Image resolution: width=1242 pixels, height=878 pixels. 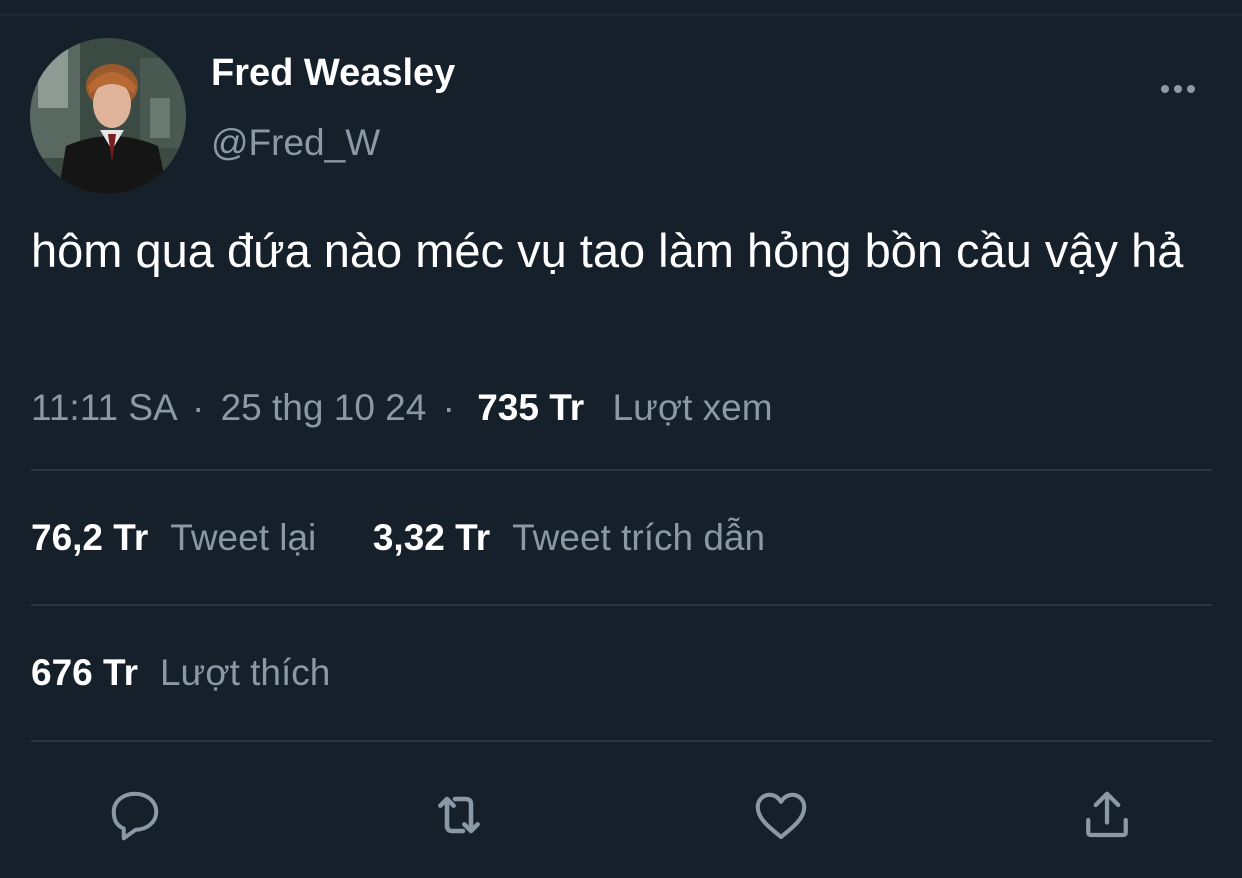 I want to click on avatar, so click(x=108, y=116).